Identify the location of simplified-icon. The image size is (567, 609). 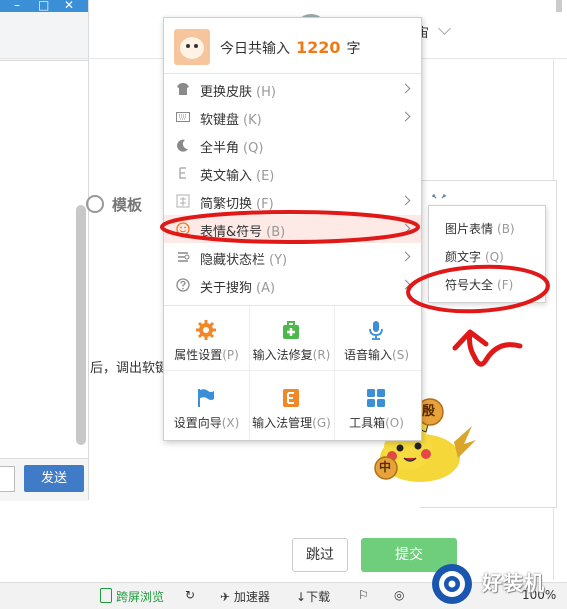
(183, 201).